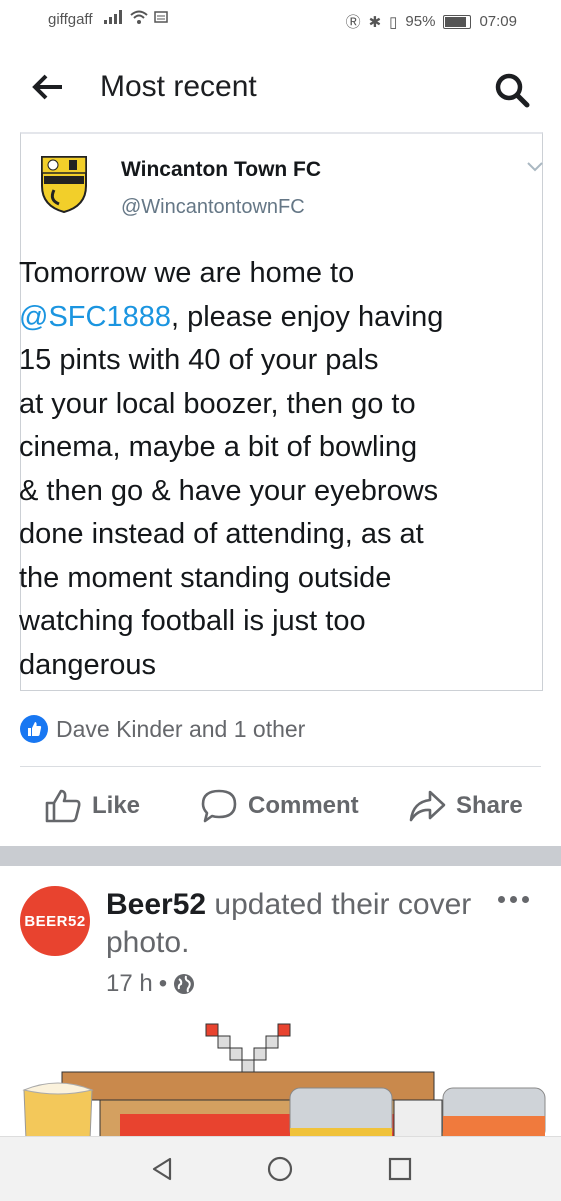 This screenshot has width=561, height=1201. Describe the element at coordinates (513, 899) in the screenshot. I see `more-options-icon` at that location.